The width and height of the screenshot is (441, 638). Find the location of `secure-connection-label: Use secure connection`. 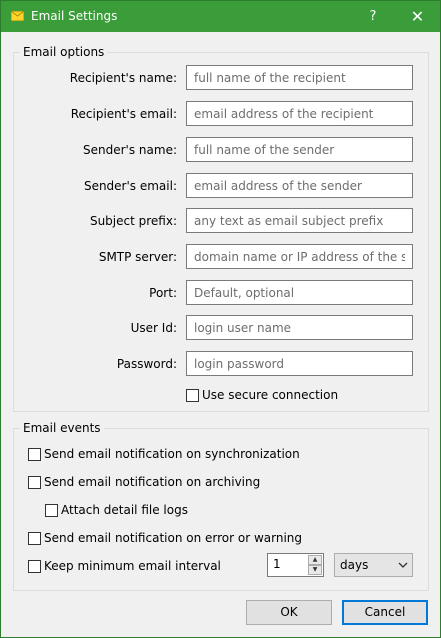

secure-connection-label: Use secure connection is located at coordinates (270, 395).